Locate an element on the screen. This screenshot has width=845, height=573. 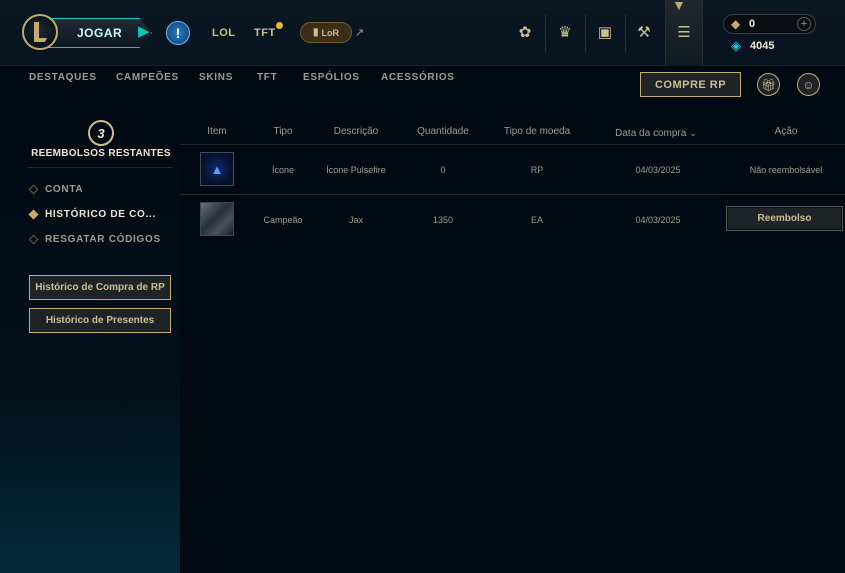
play-button-label: JOGAR is located at coordinates (100, 33).